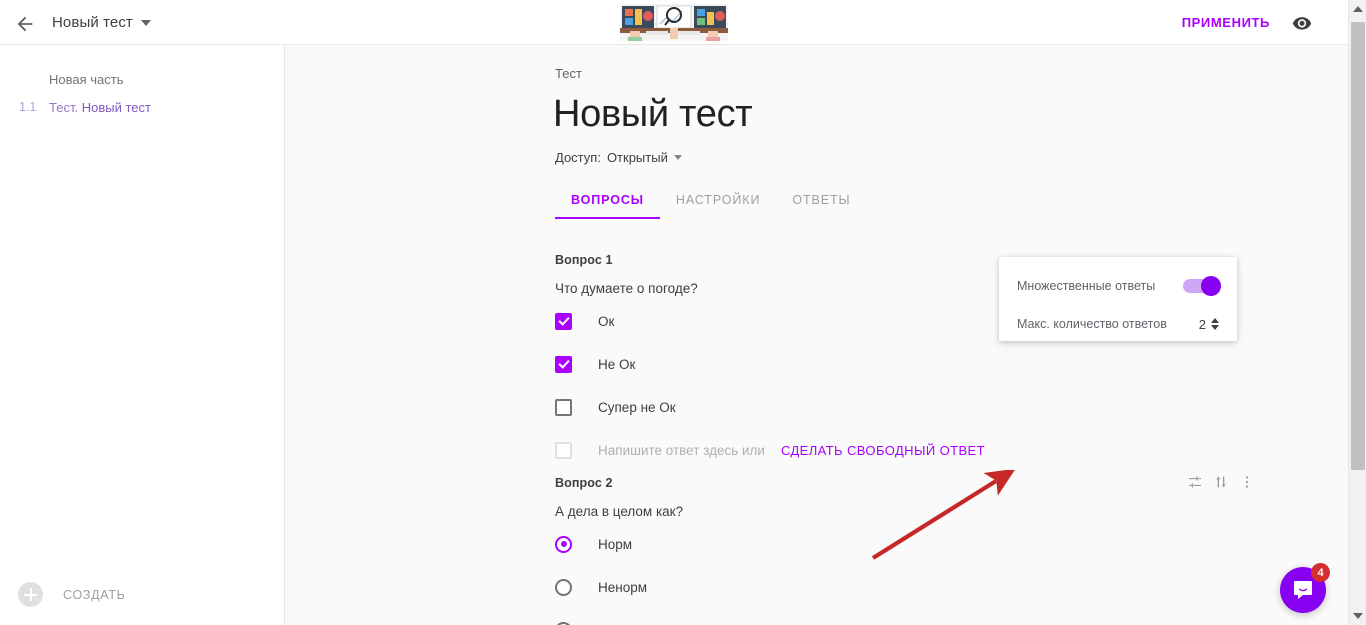 This screenshot has width=1366, height=625. Describe the element at coordinates (718, 203) in the screenshot. I see `tab-settings: НАСТРОЙКИ` at that location.